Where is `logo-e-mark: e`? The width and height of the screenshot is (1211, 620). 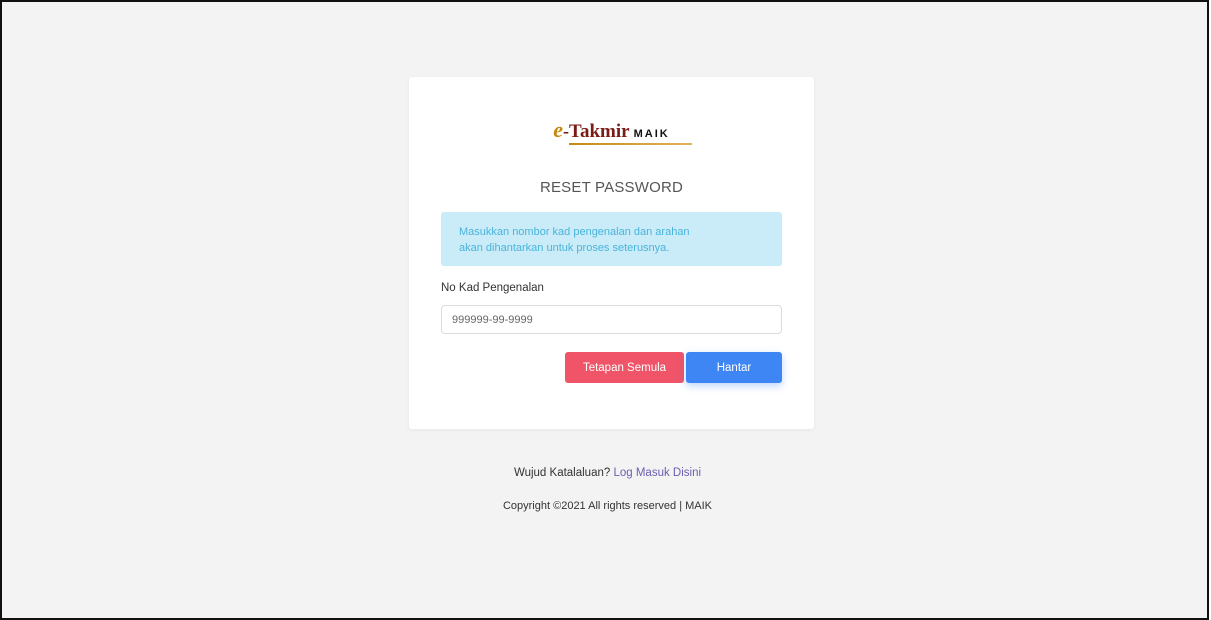 logo-e-mark: e is located at coordinates (558, 129).